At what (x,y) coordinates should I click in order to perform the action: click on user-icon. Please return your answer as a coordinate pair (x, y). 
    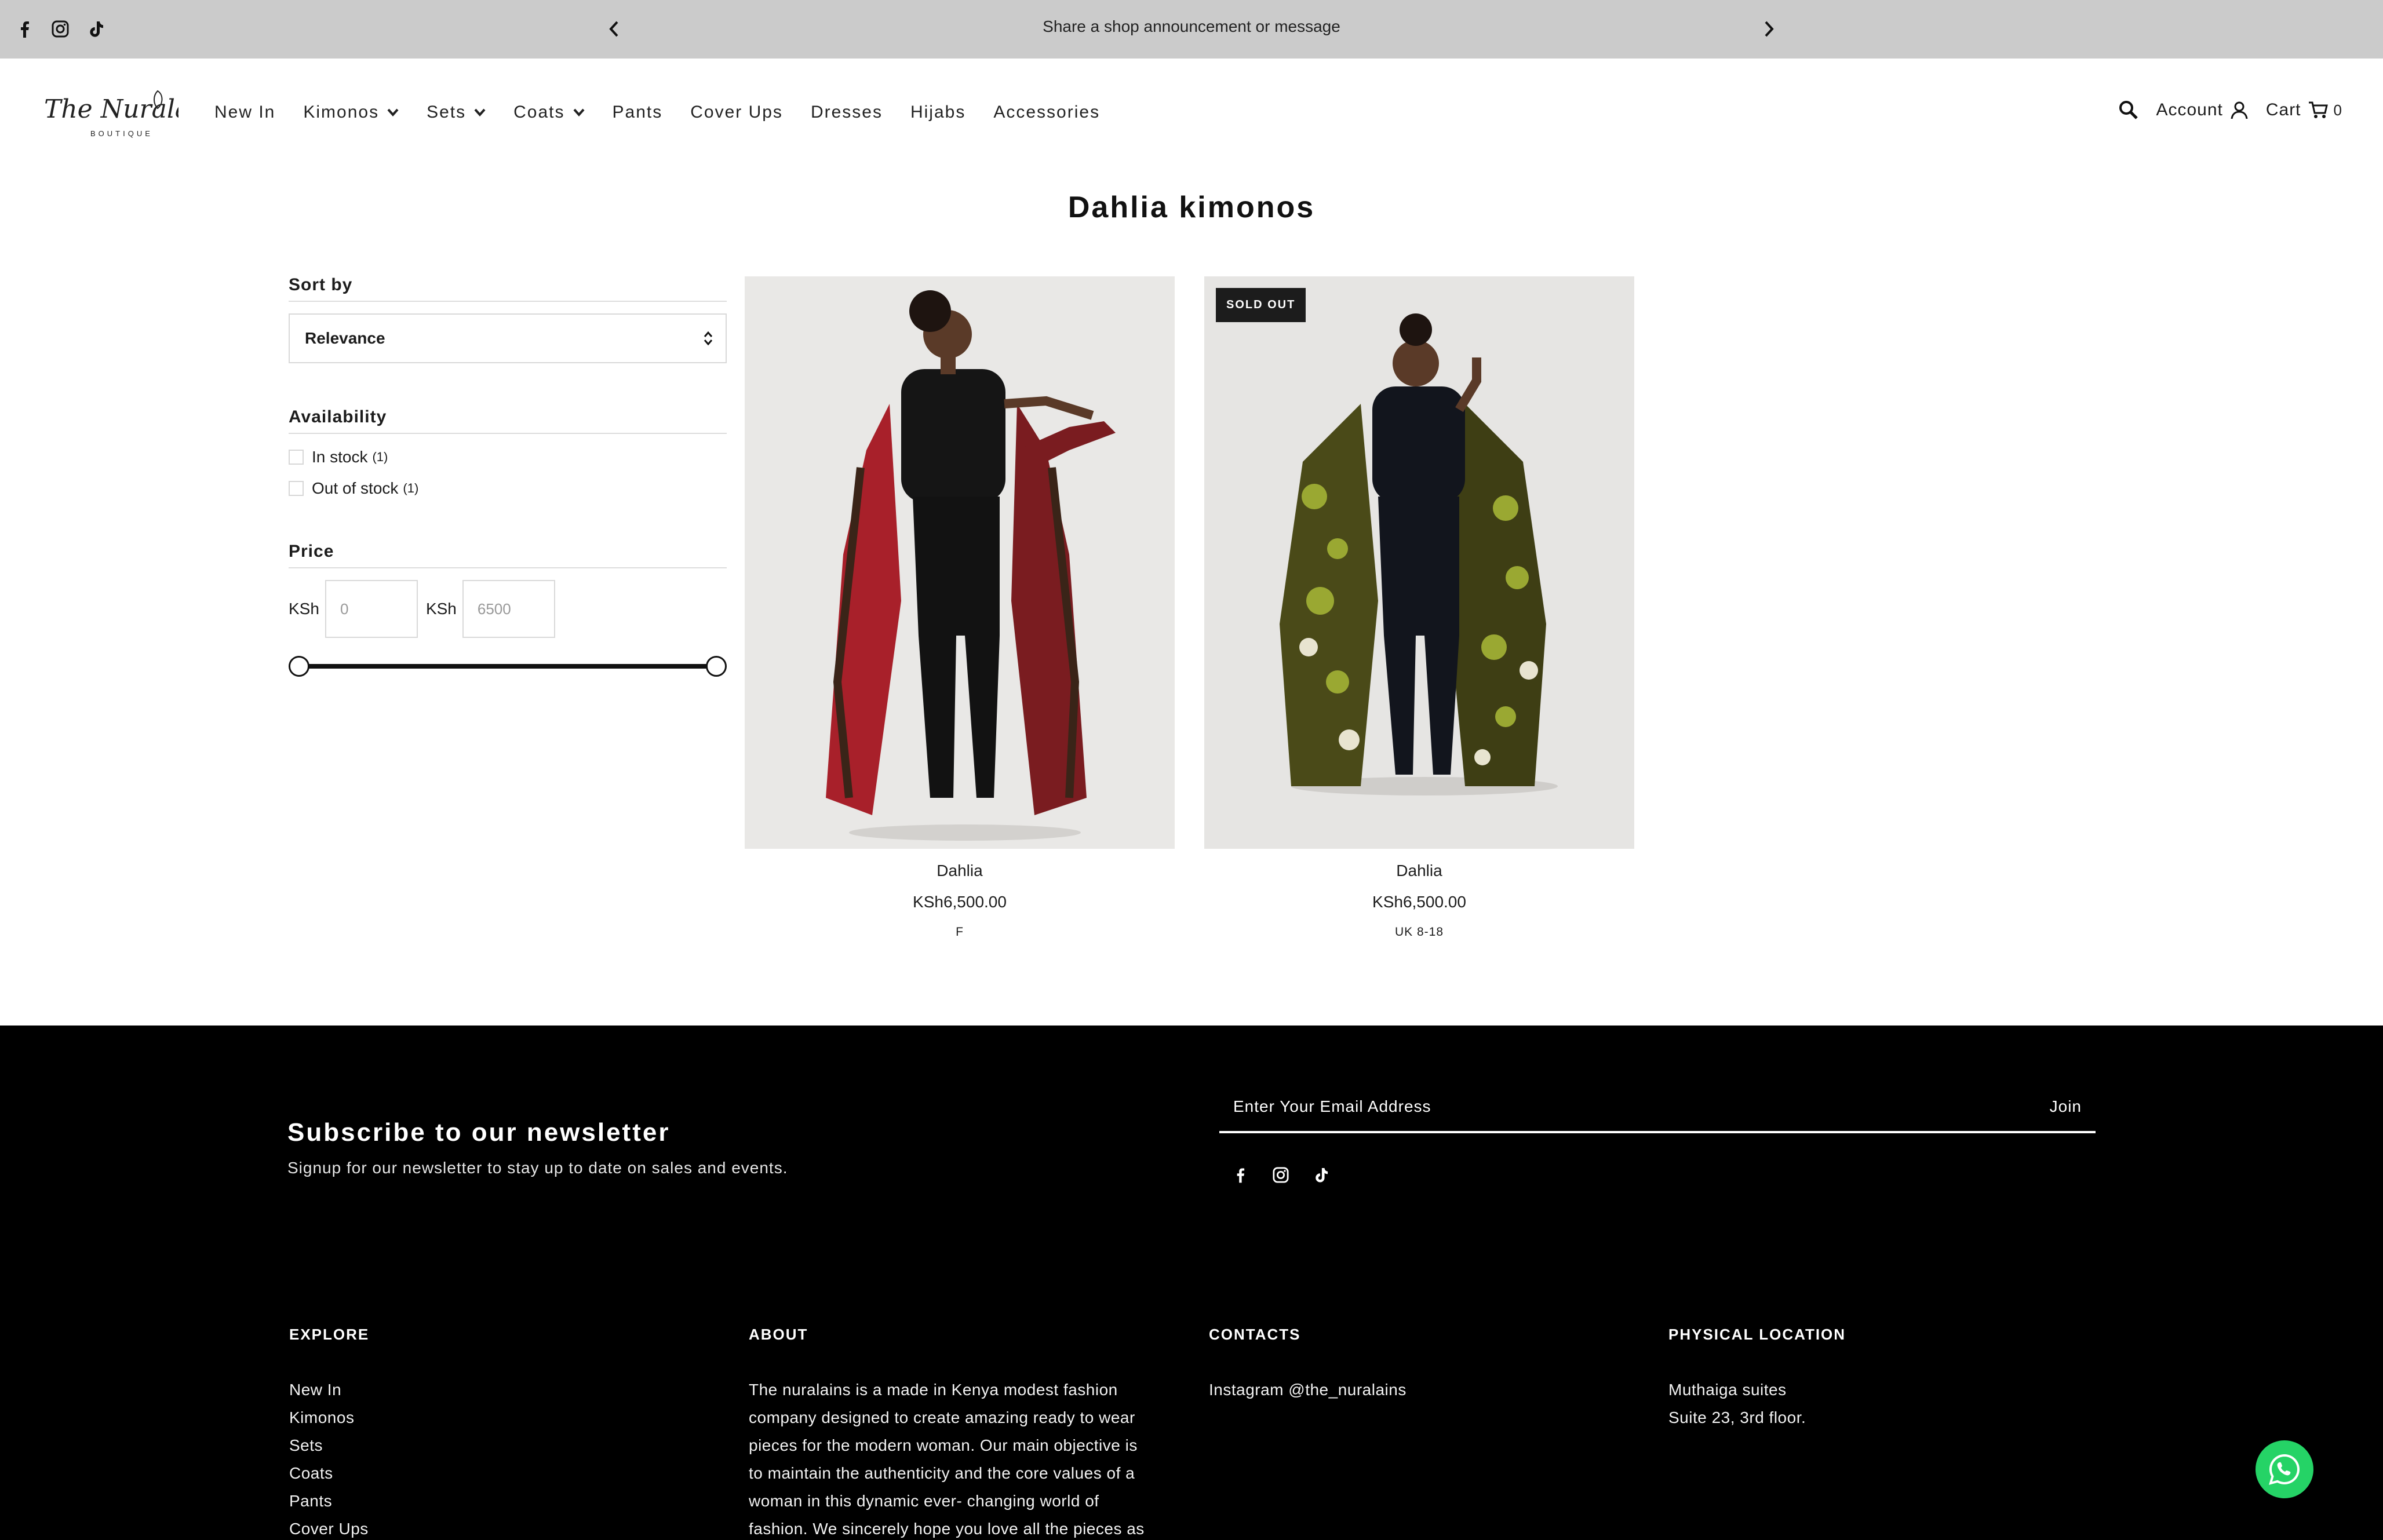
    Looking at the image, I should click on (2240, 110).